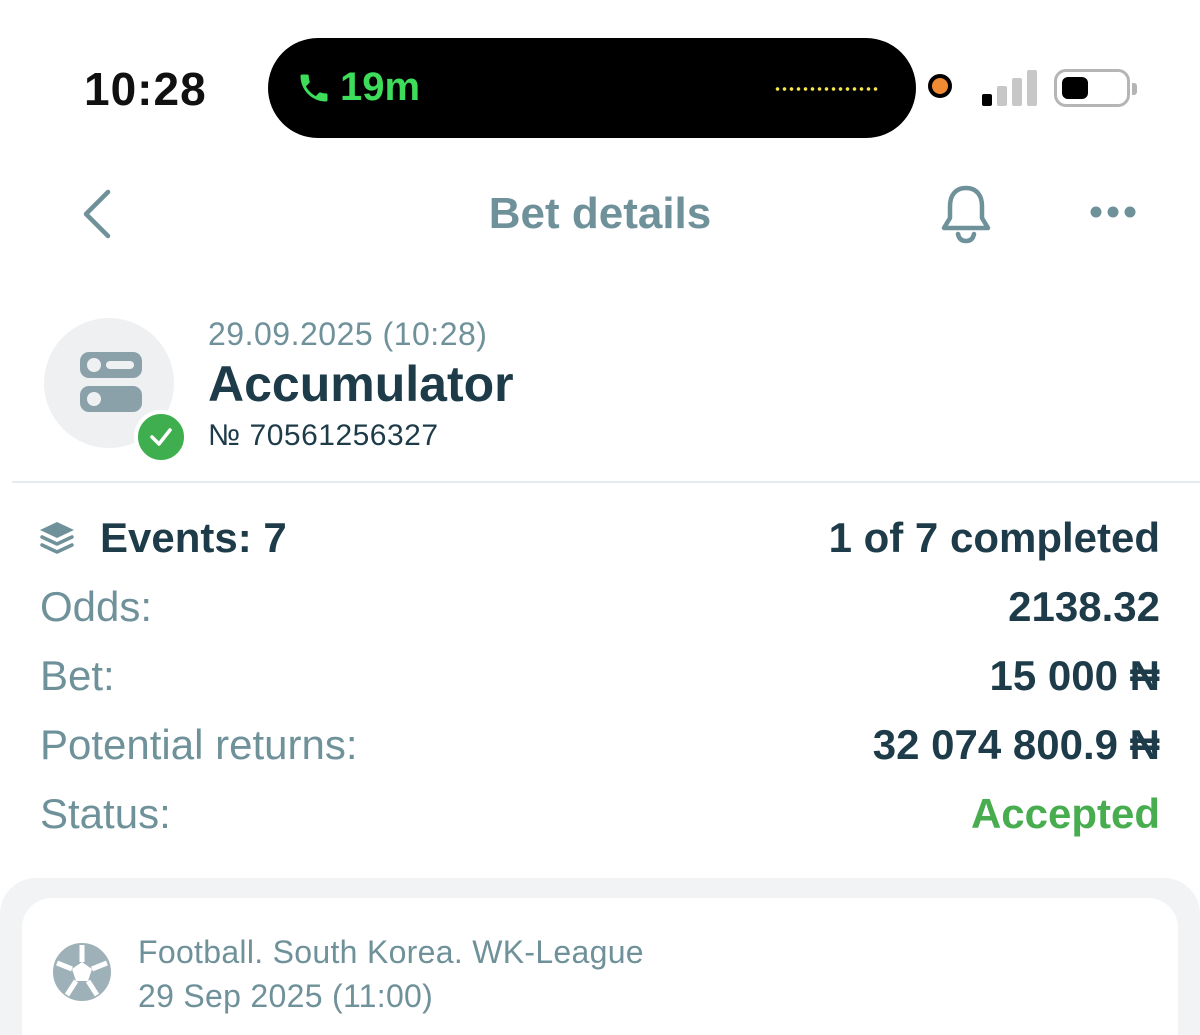  Describe the element at coordinates (592, 88) in the screenshot. I see `dynamic-island-call: 19m` at that location.